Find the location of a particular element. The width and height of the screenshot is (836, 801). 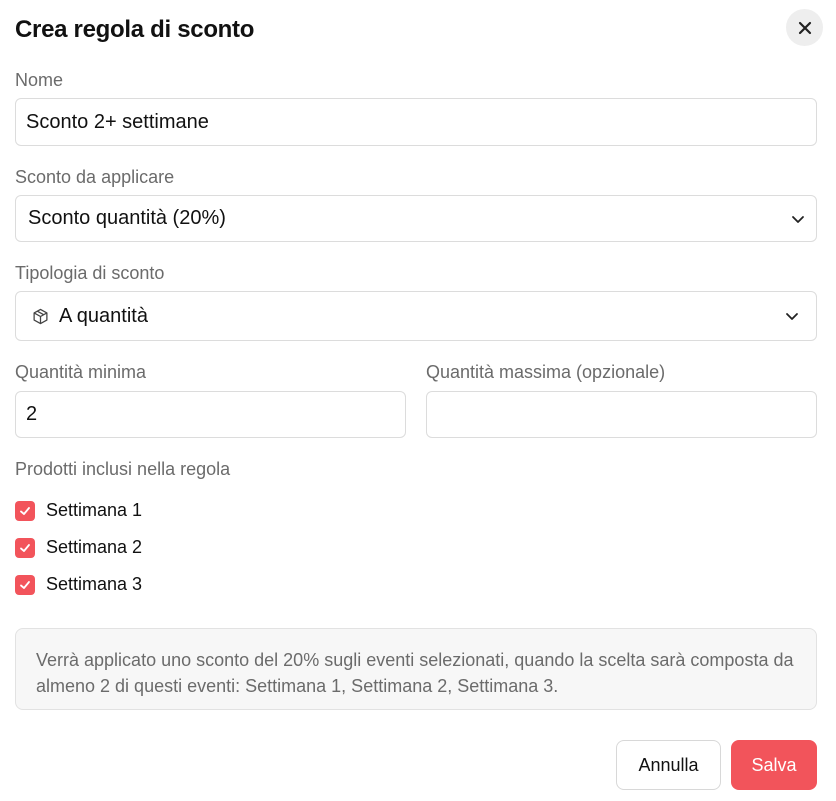

max-qty-input is located at coordinates (621, 414).